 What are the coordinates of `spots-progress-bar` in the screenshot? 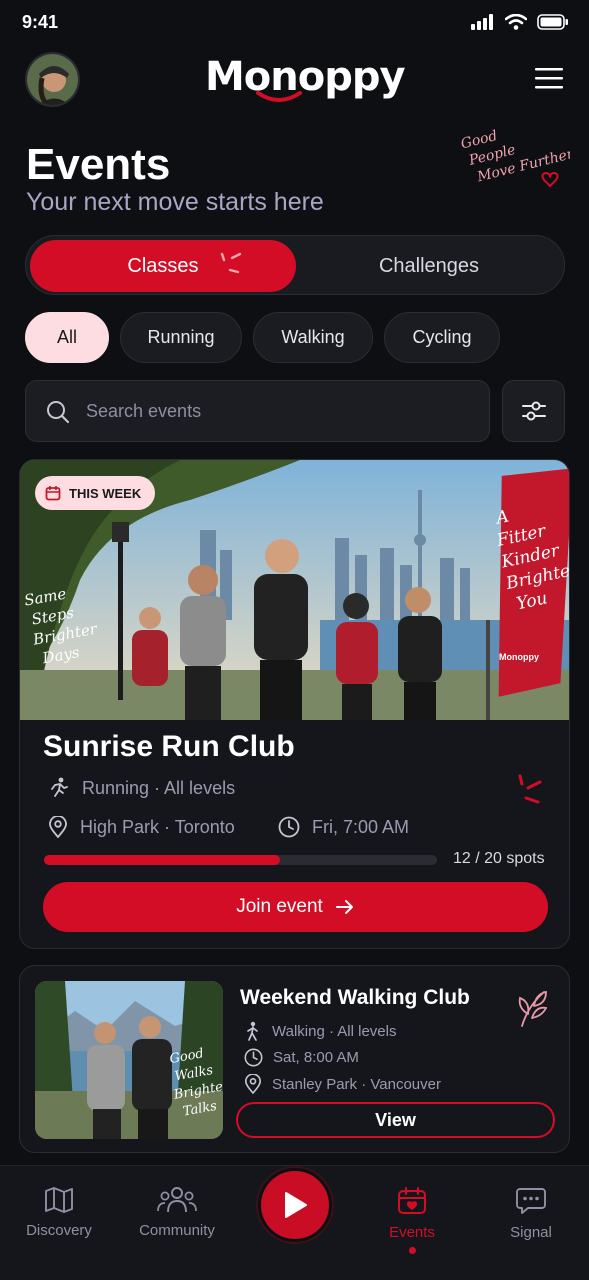 It's located at (240, 860).